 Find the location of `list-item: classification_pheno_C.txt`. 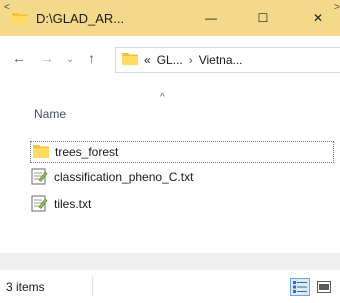

list-item: classification_pheno_C.txt is located at coordinates (111, 177).